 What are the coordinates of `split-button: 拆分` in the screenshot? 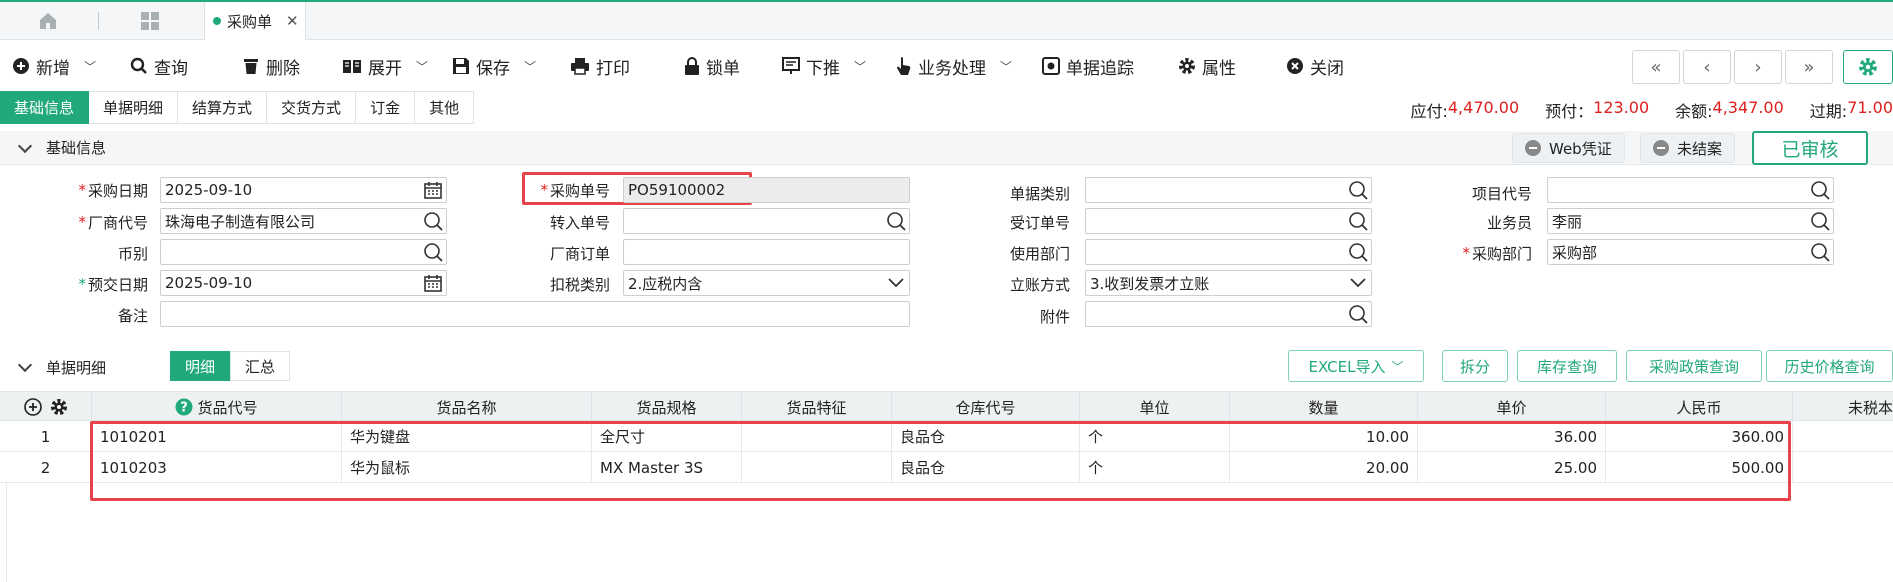 It's located at (1475, 366).